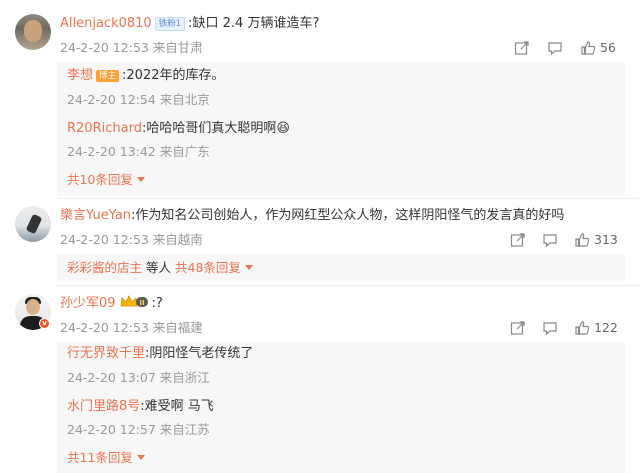 Image resolution: width=640 pixels, height=473 pixels. What do you see at coordinates (108, 76) in the screenshot?
I see `host-badge: 博主` at bounding box center [108, 76].